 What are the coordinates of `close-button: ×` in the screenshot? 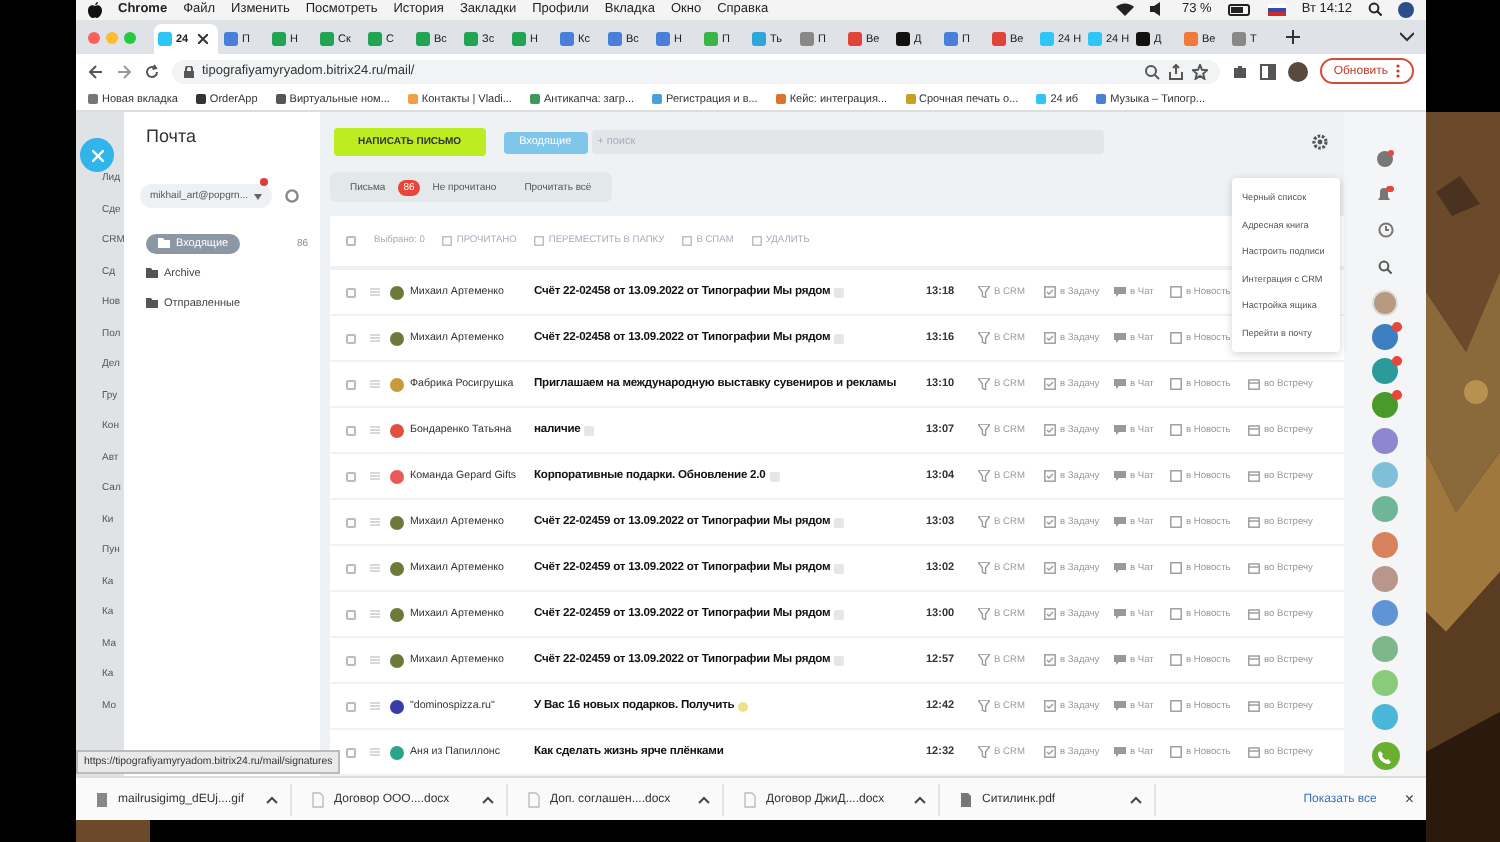 It's located at (1409, 799).